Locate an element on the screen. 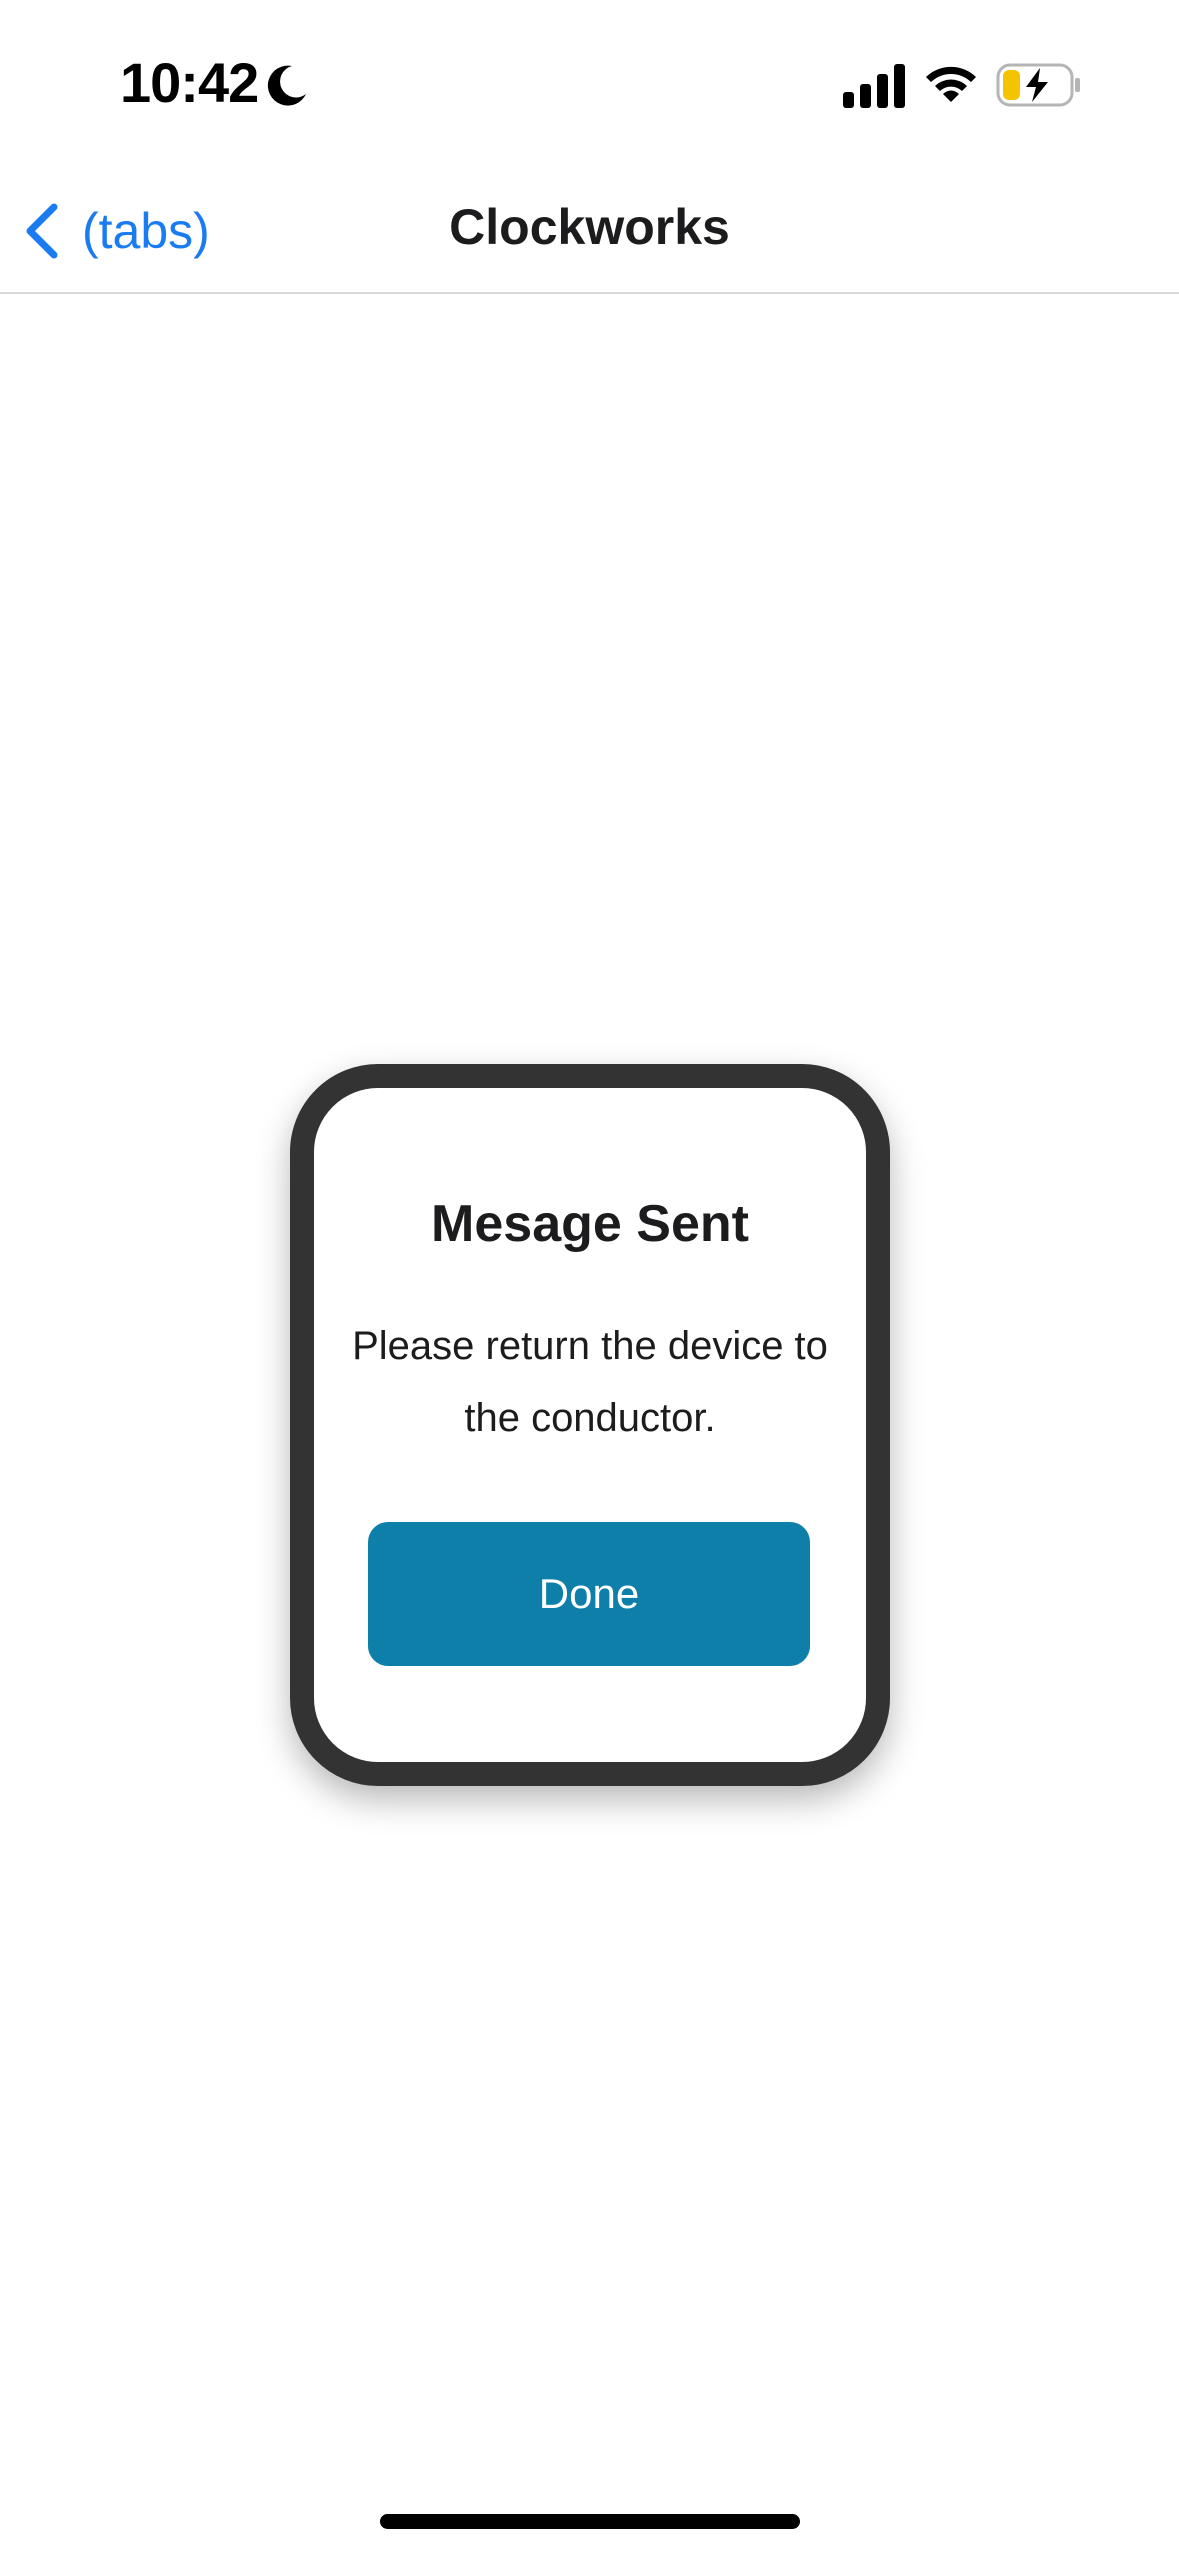 This screenshot has height=2556, width=1179. wifi-icon is located at coordinates (951, 84).